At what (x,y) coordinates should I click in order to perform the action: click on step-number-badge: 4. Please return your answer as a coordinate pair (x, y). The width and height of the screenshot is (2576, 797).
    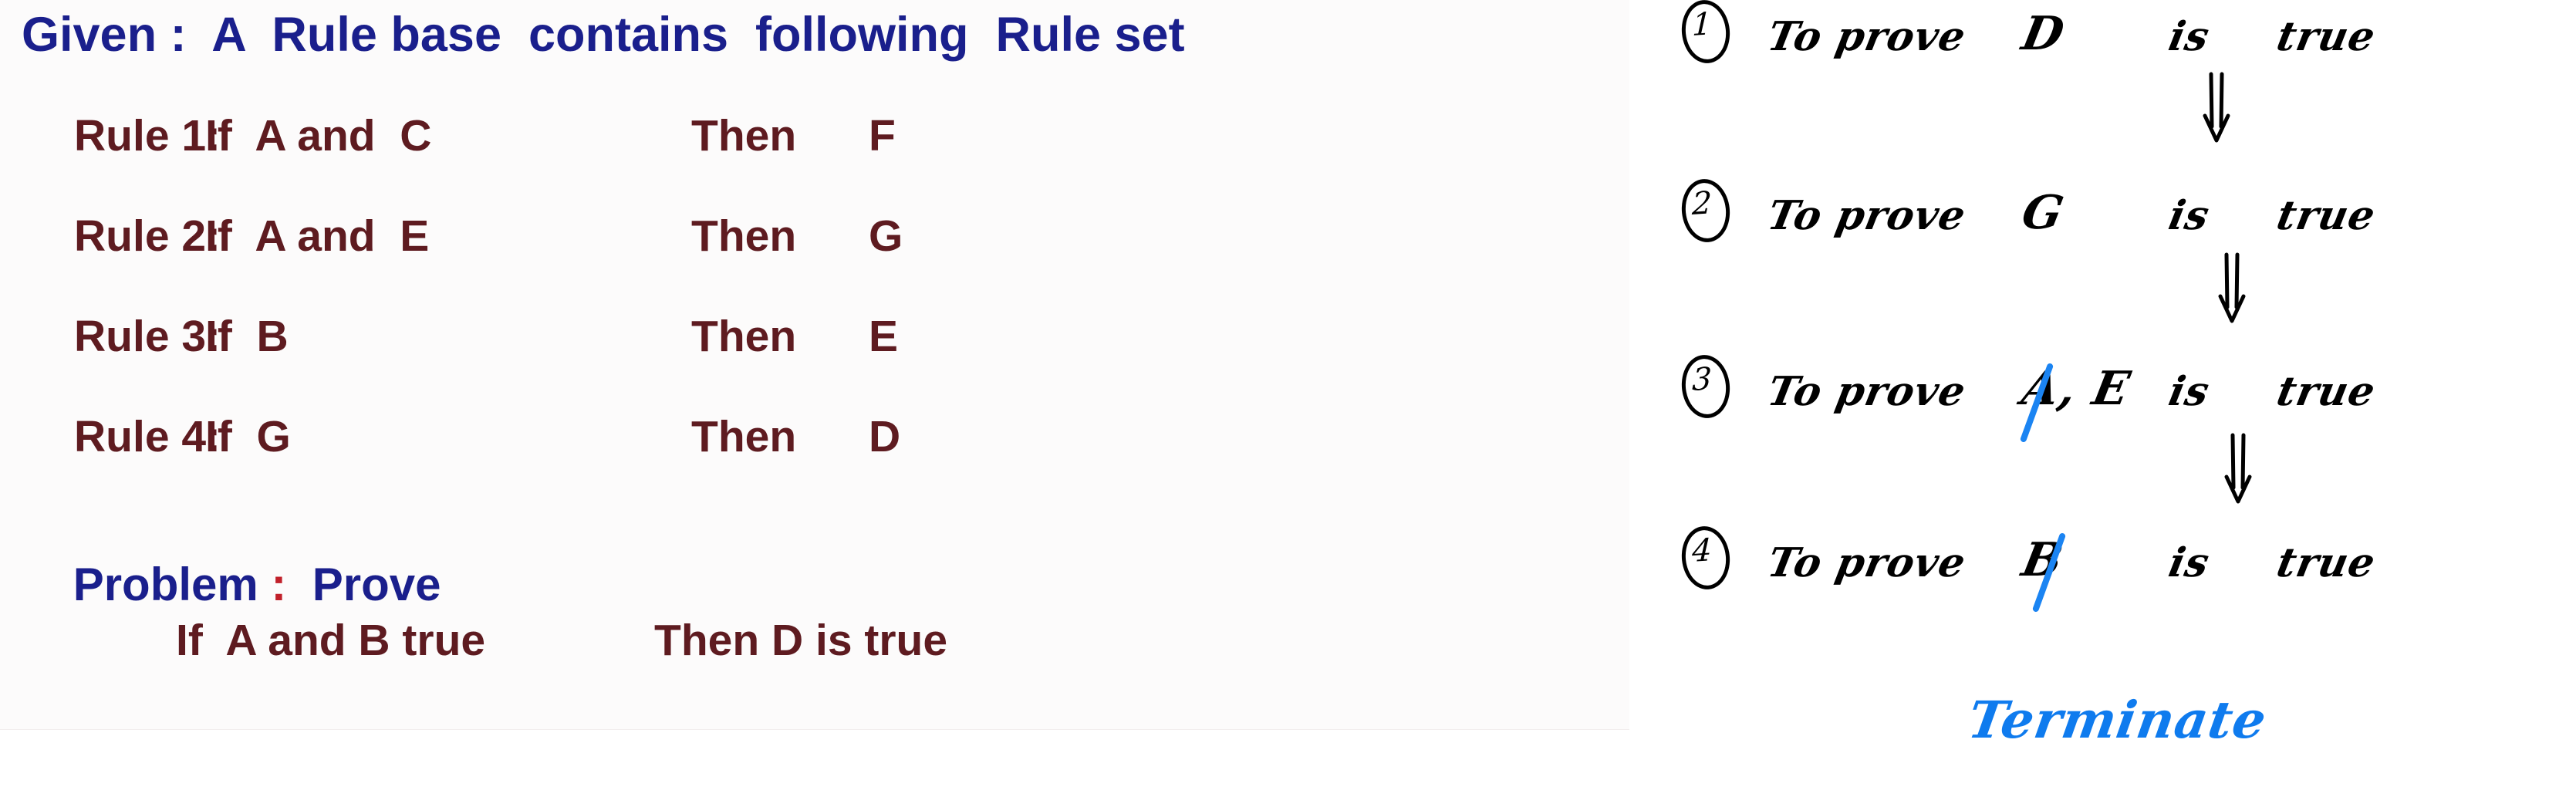
    Looking at the image, I should click on (1706, 558).